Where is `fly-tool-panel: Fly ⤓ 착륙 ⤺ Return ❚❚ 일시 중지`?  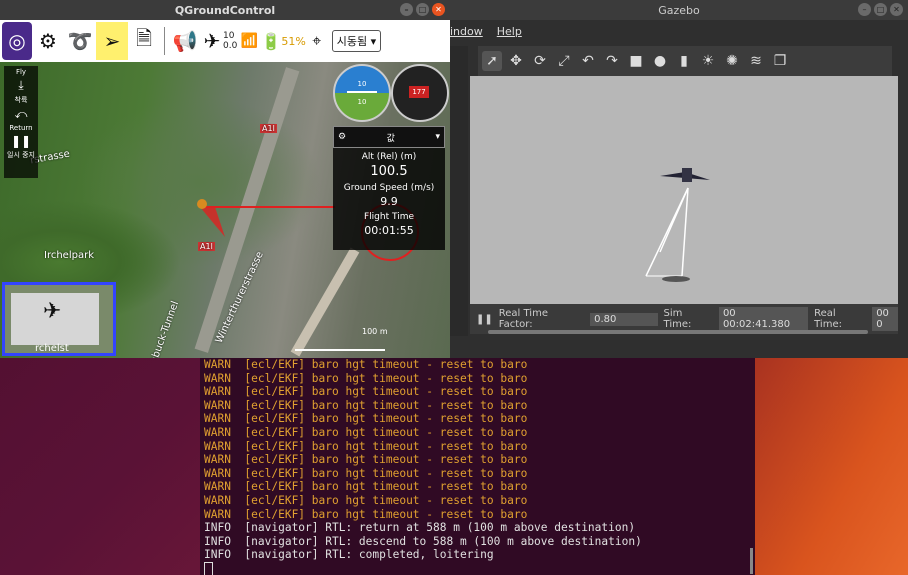 fly-tool-panel: Fly ⤓ 착륙 ⤺ Return ❚❚ 일시 중지 is located at coordinates (21, 122).